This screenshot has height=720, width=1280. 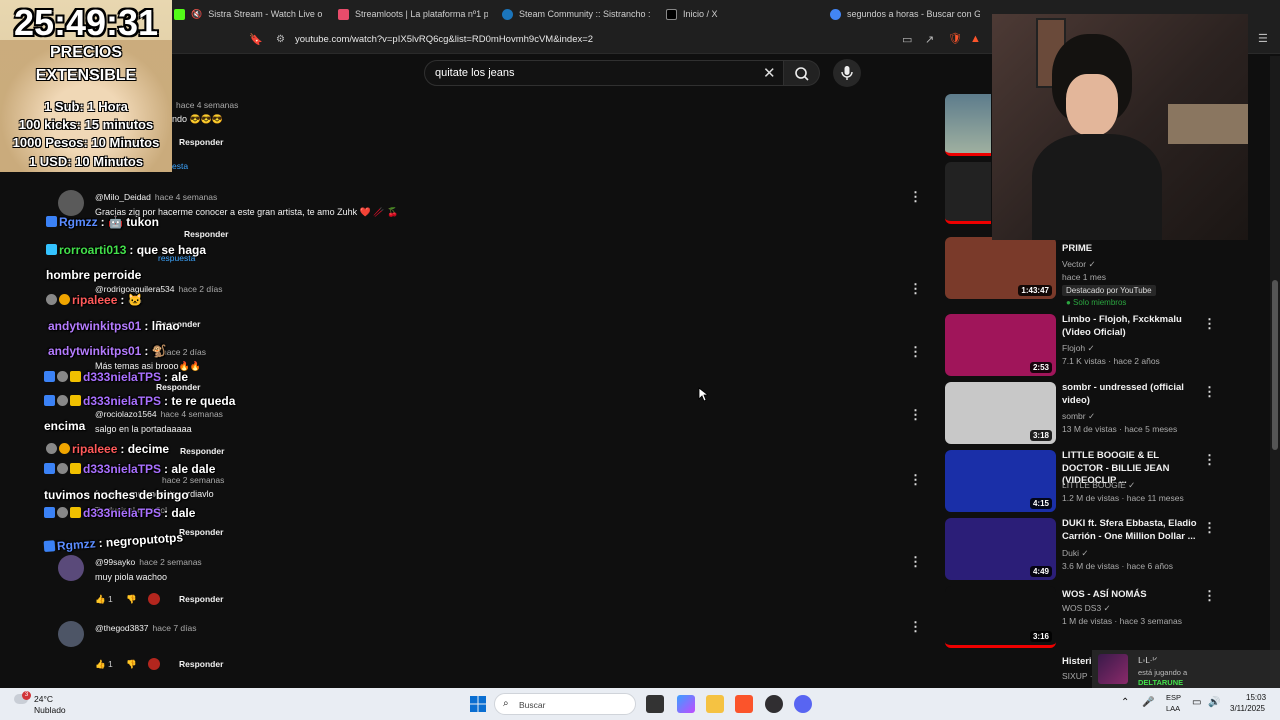 What do you see at coordinates (475, 73) in the screenshot?
I see `search-input: quitate los jeans` at bounding box center [475, 73].